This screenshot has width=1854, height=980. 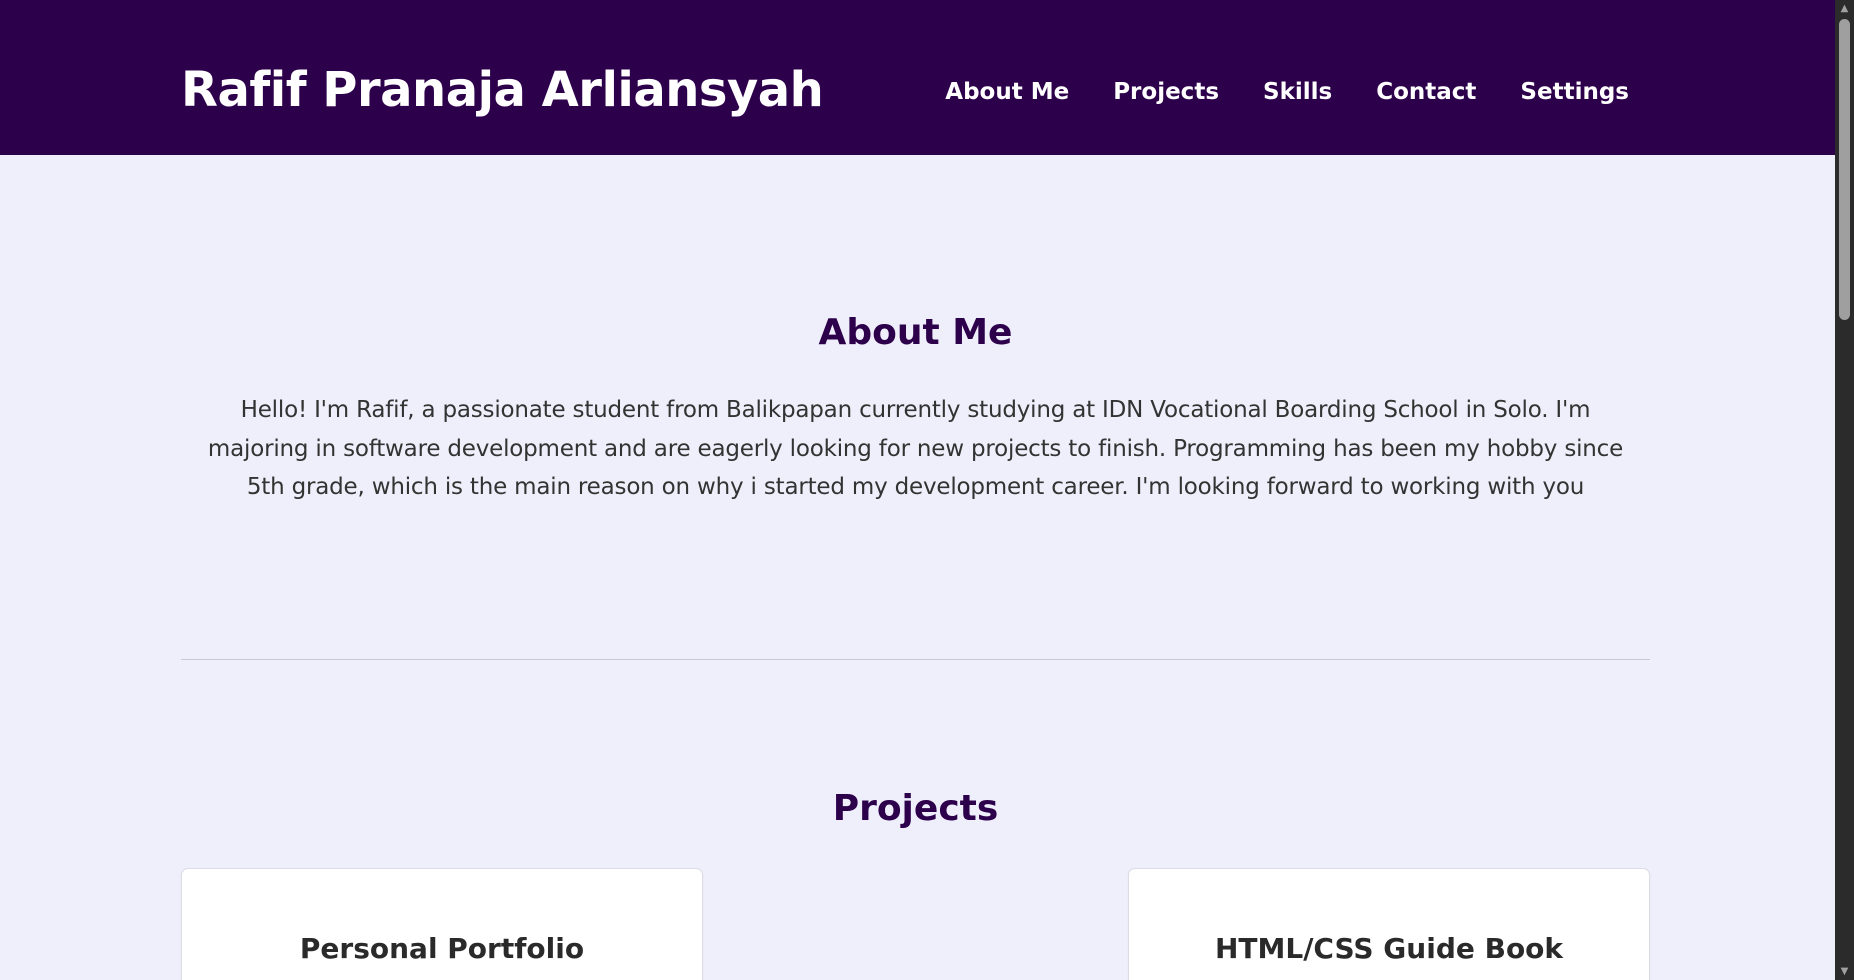 What do you see at coordinates (442, 924) in the screenshot?
I see `project-card: Personal Portfolio` at bounding box center [442, 924].